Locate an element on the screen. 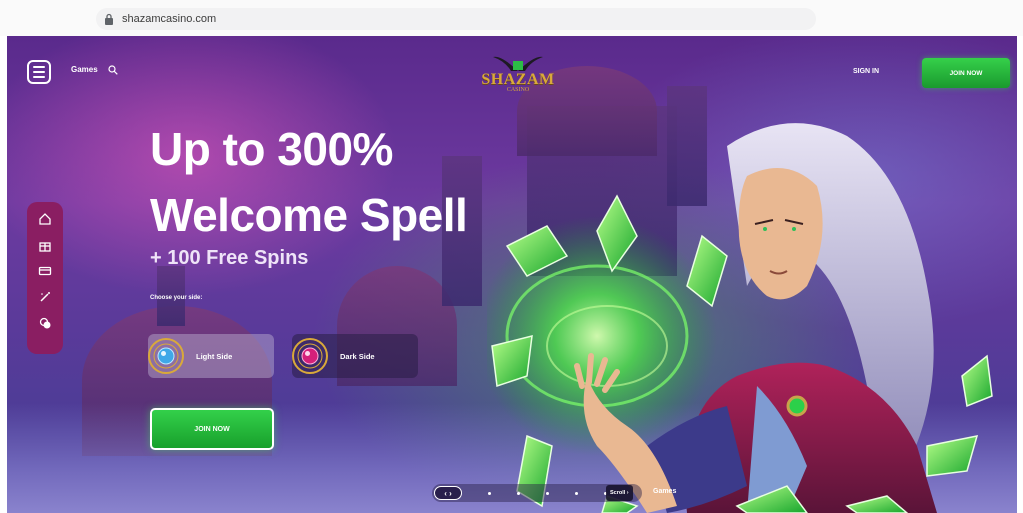 Image resolution: width=1023 pixels, height=513 pixels. side-quick-nav is located at coordinates (45, 278).